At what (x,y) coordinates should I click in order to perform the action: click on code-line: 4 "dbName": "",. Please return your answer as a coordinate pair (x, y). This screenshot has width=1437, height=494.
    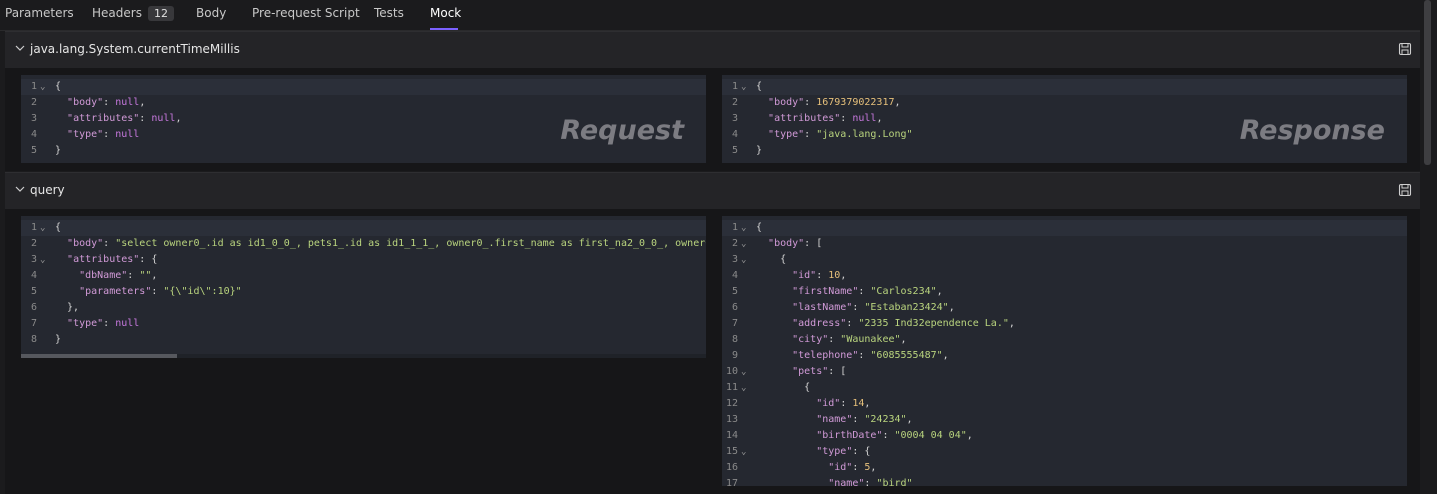
    Looking at the image, I should click on (363, 276).